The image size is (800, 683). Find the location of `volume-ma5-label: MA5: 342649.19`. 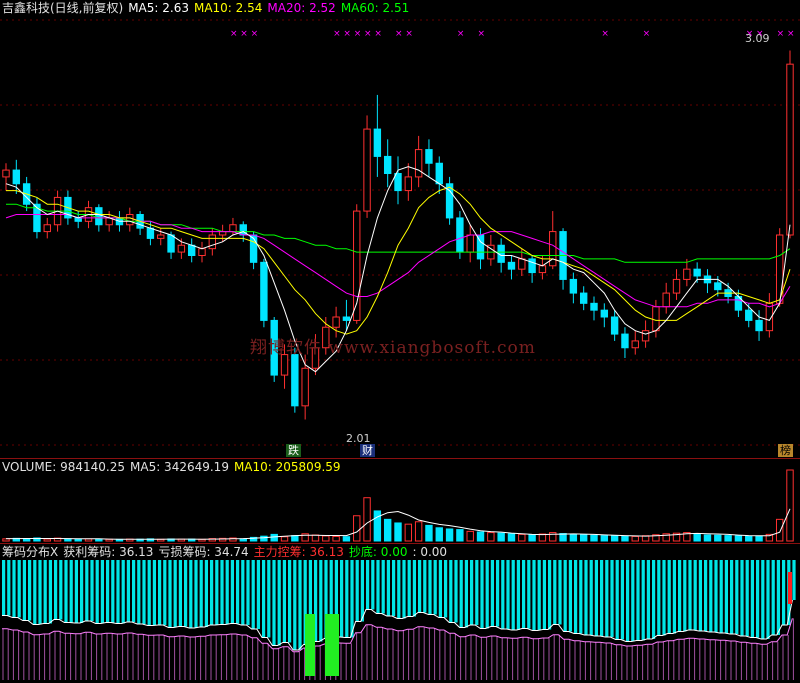

volume-ma5-label: MA5: 342649.19 is located at coordinates (179, 467).